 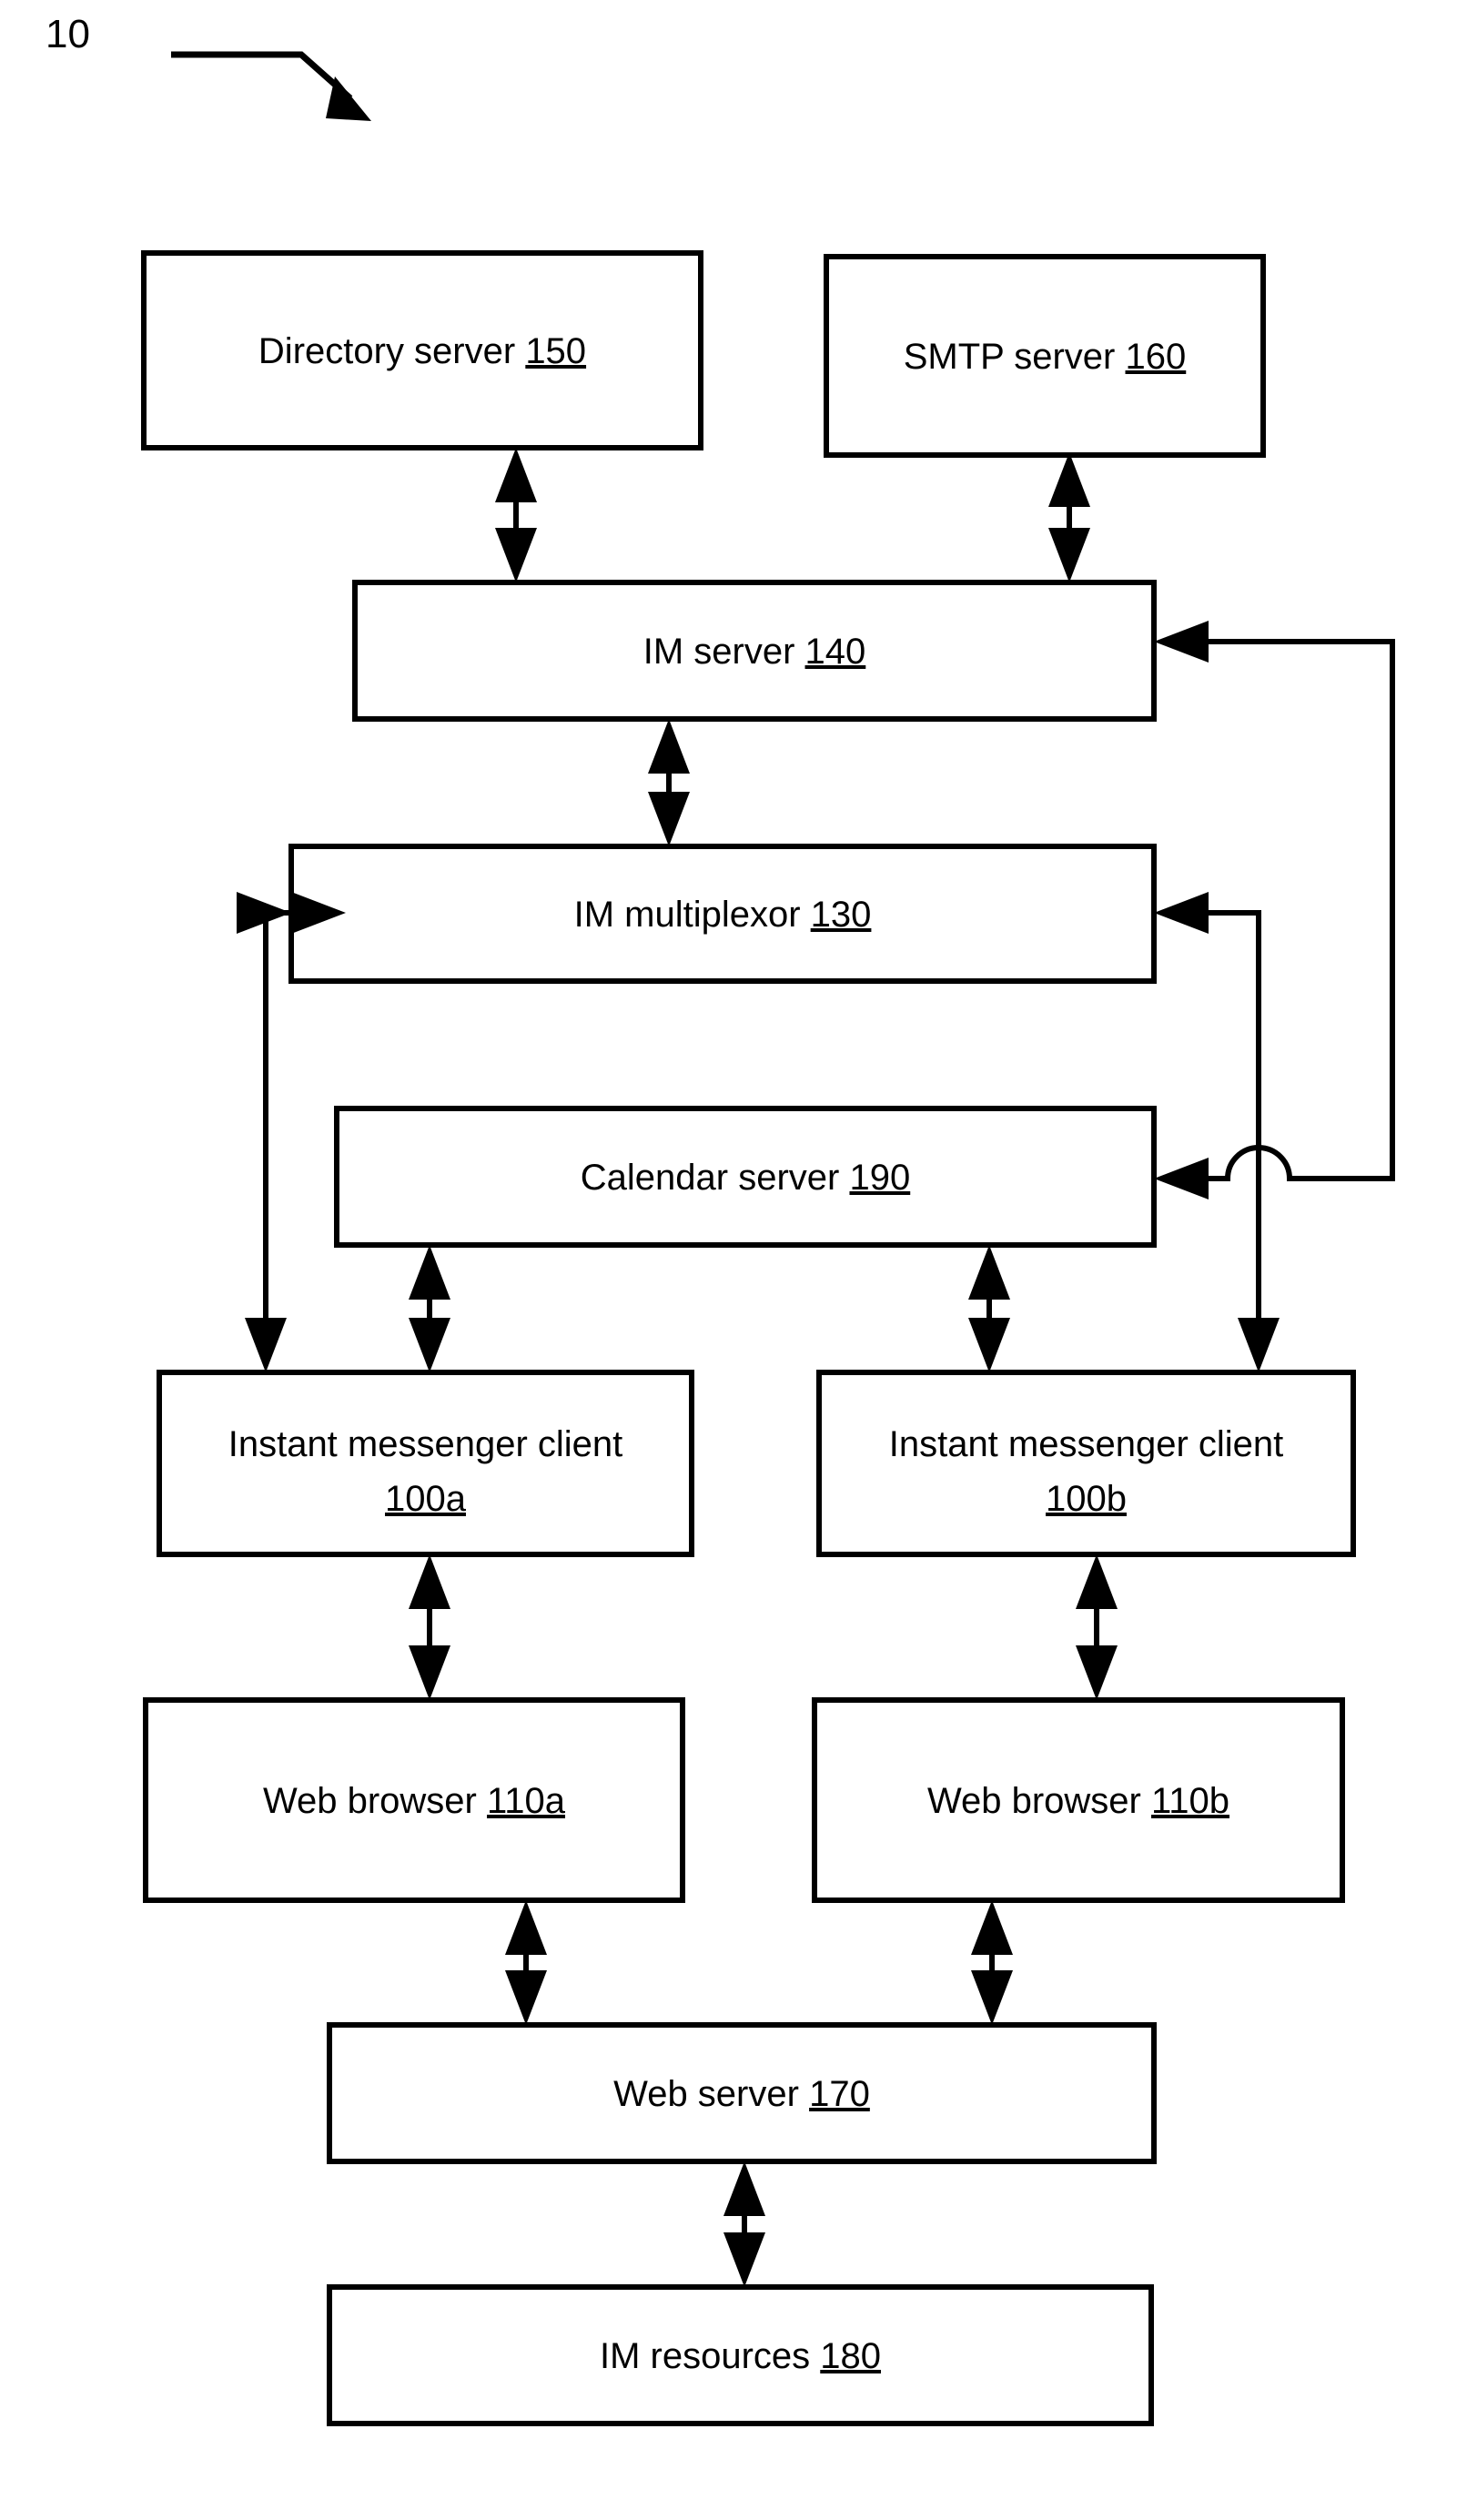 I want to click on connector-im-server-to-multiplexor, so click(x=669, y=782).